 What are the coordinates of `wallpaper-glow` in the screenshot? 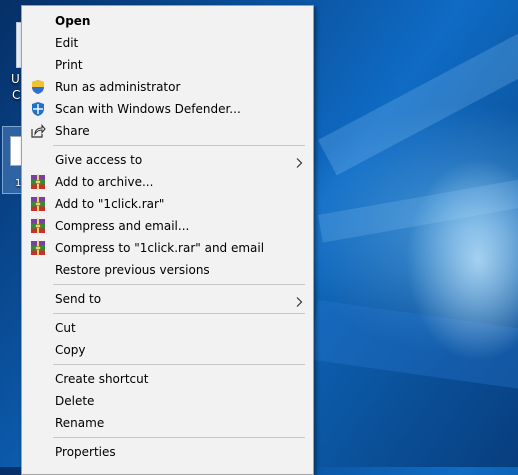 It's located at (459, 260).